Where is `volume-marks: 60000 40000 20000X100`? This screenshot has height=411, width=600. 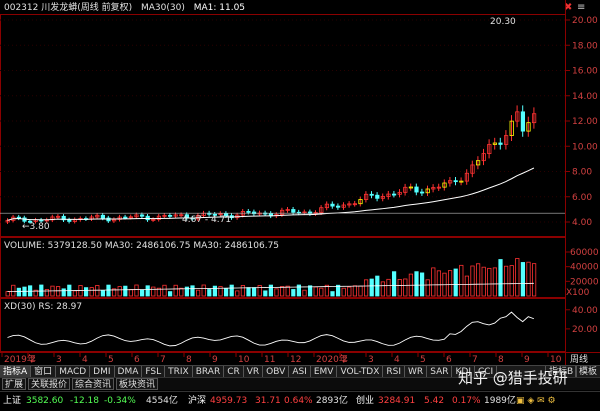 volume-marks: 60000 40000 20000X100 is located at coordinates (302, 273).